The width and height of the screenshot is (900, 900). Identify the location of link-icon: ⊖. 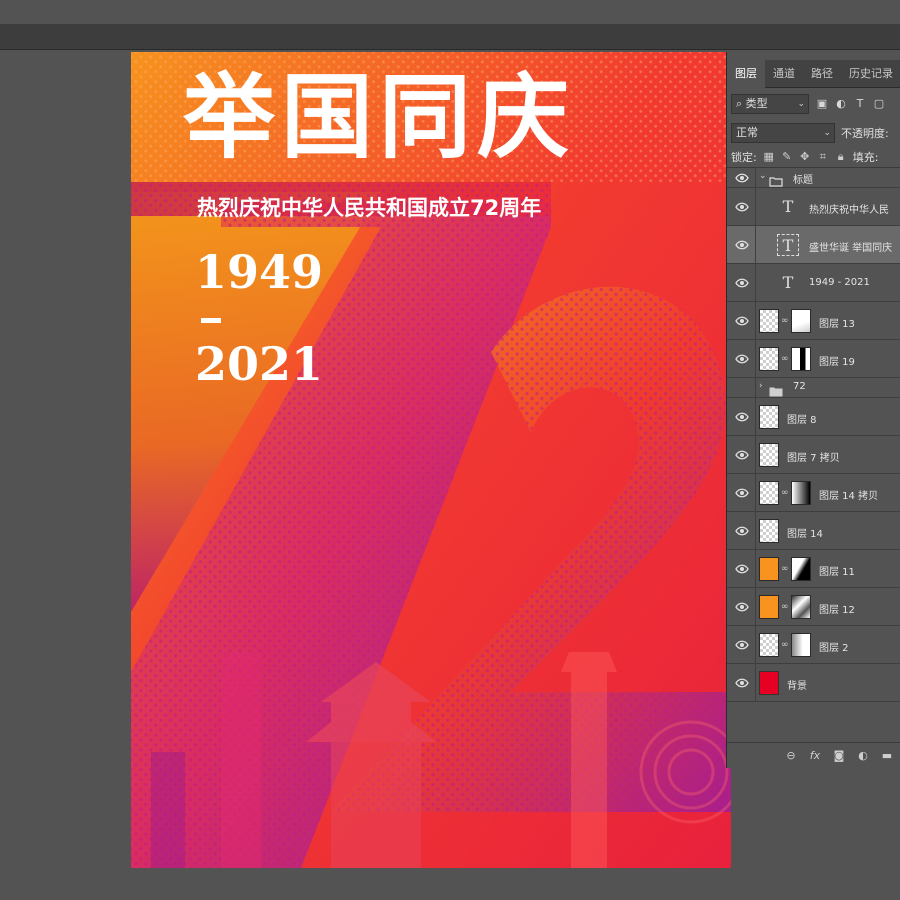
(791, 755).